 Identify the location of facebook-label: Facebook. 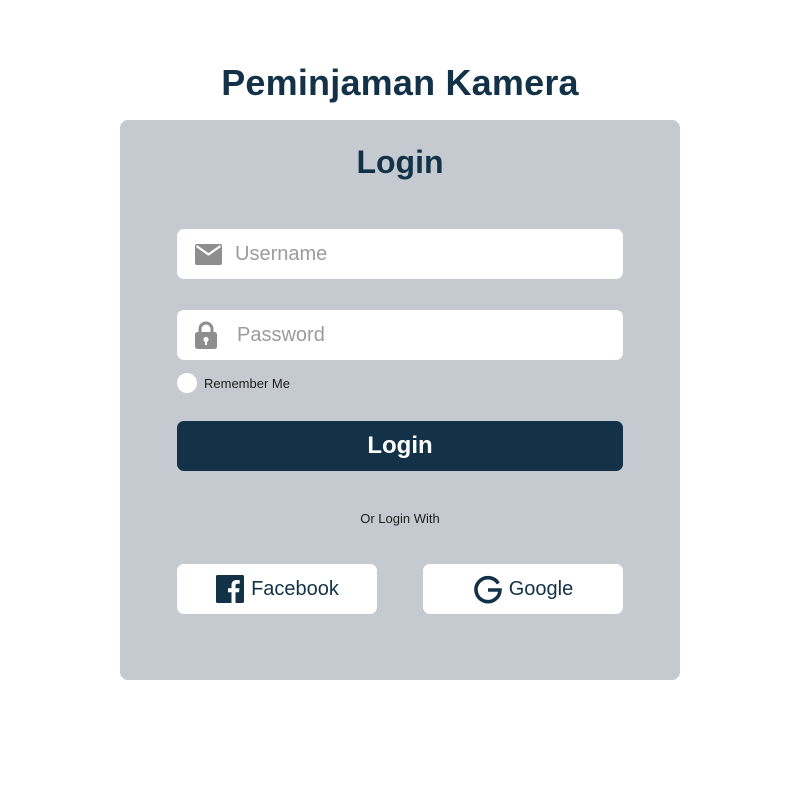
(295, 588).